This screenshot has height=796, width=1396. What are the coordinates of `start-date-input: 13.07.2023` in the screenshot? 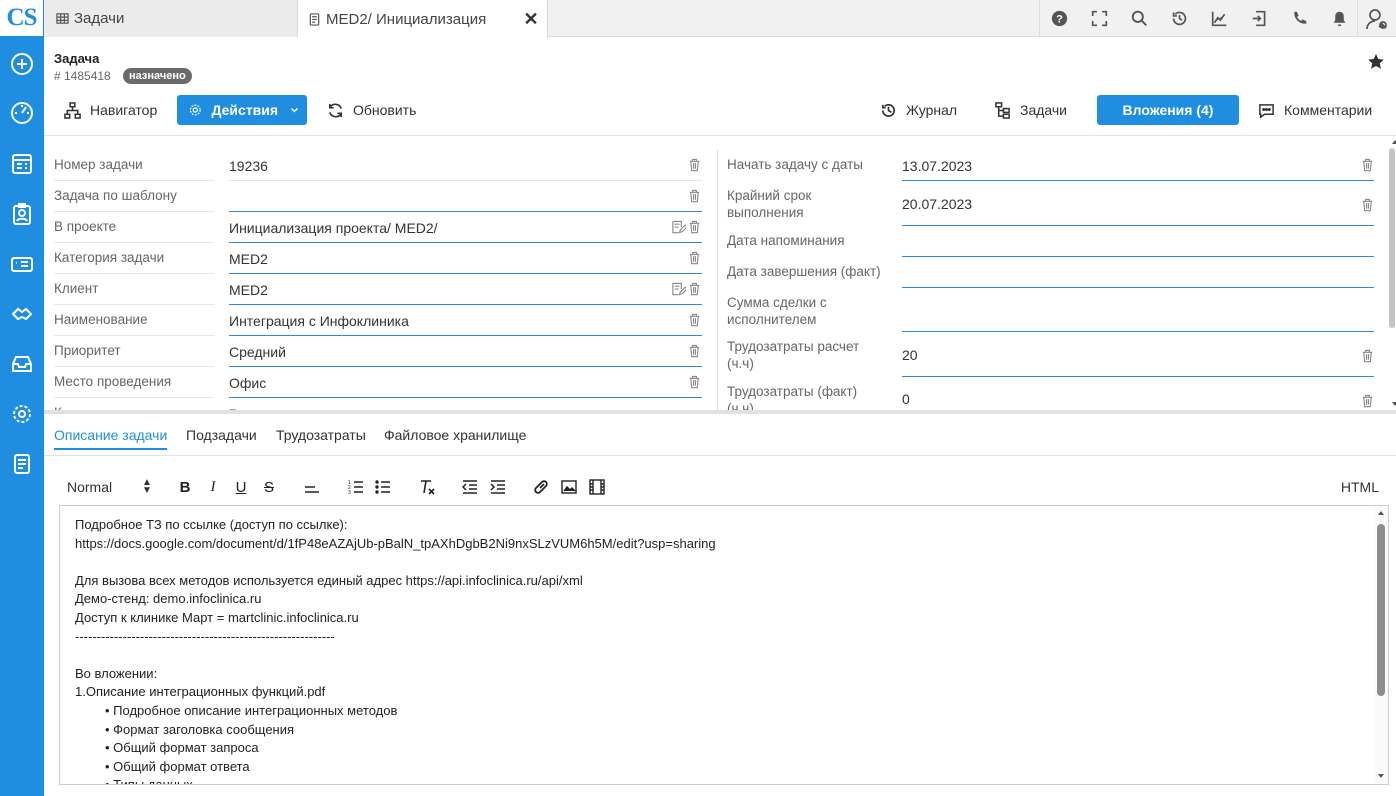 It's located at (1138, 165).